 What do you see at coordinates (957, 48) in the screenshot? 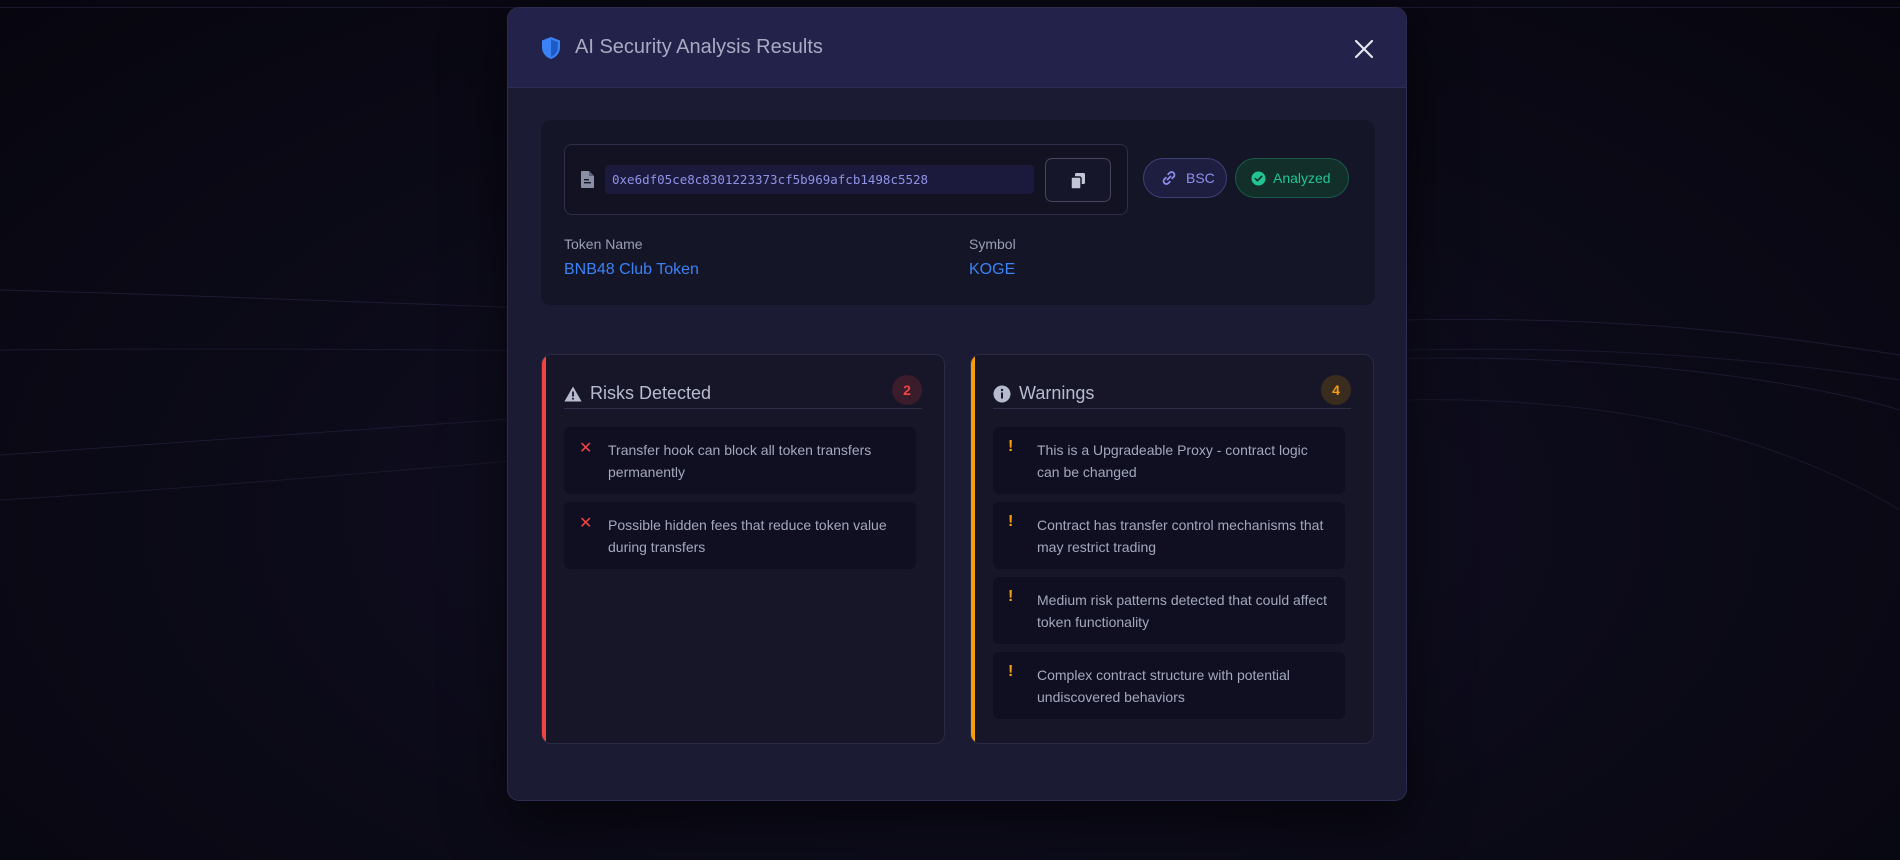
I see `modal-header: AI Security Analysis Results` at bounding box center [957, 48].